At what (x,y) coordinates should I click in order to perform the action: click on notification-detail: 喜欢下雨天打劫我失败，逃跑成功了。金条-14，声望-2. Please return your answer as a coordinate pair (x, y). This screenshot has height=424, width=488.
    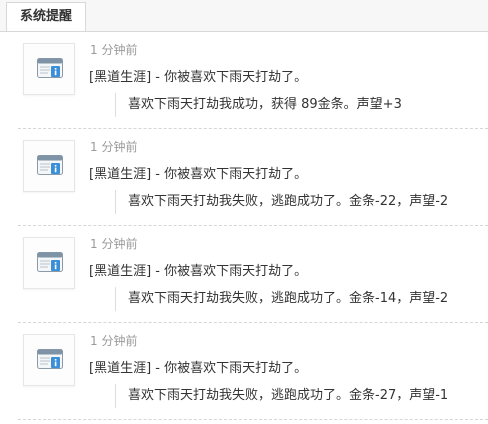
    Looking at the image, I should click on (281, 299).